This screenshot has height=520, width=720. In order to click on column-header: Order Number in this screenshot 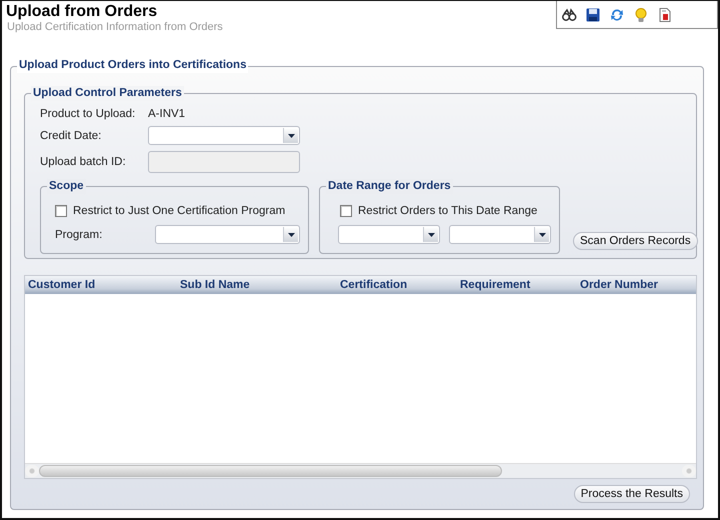, I will do `click(617, 285)`.